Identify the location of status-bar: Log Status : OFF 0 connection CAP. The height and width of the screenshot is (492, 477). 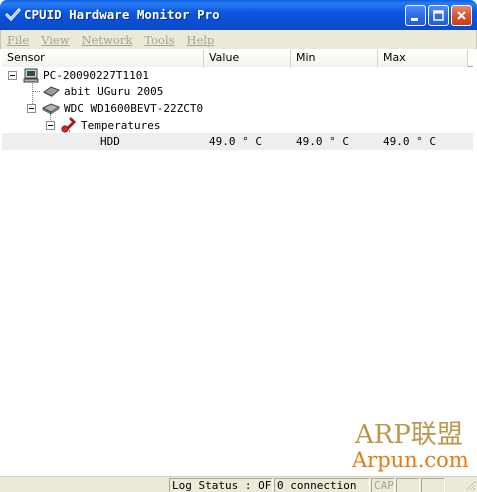
(238, 484).